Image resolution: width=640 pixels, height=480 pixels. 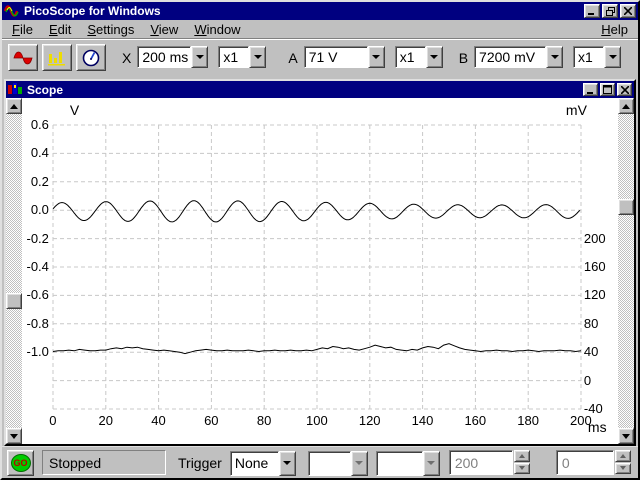 I want to click on channel-a-scrollbar, so click(x=14, y=271).